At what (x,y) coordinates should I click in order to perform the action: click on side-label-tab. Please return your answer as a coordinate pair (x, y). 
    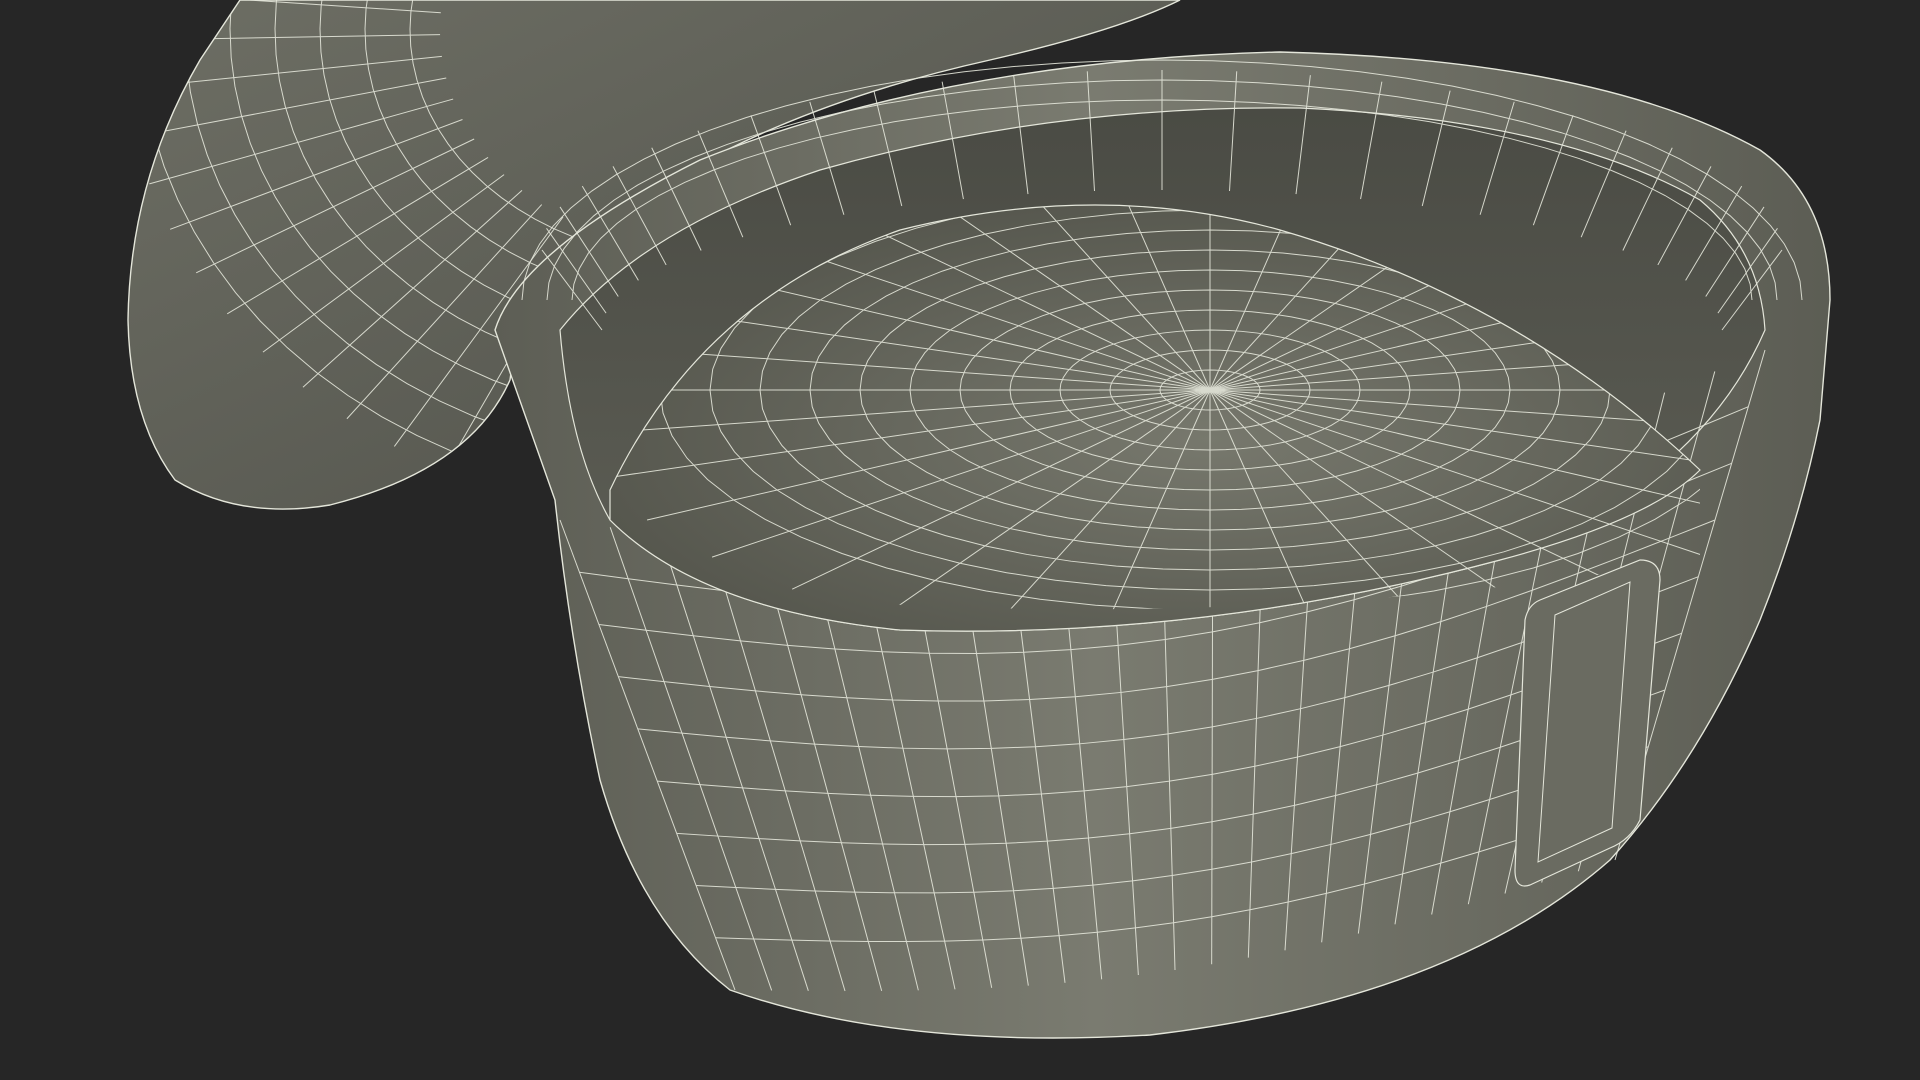
    Looking at the image, I should click on (1587, 723).